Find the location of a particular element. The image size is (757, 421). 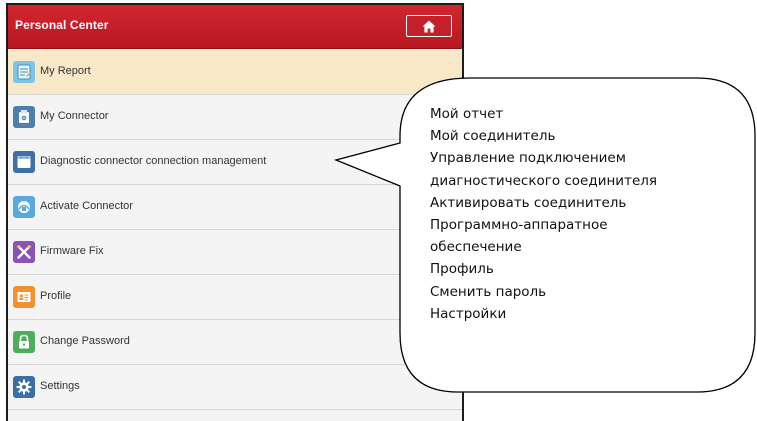

callout-line: Сменить пароль is located at coordinates (488, 291).